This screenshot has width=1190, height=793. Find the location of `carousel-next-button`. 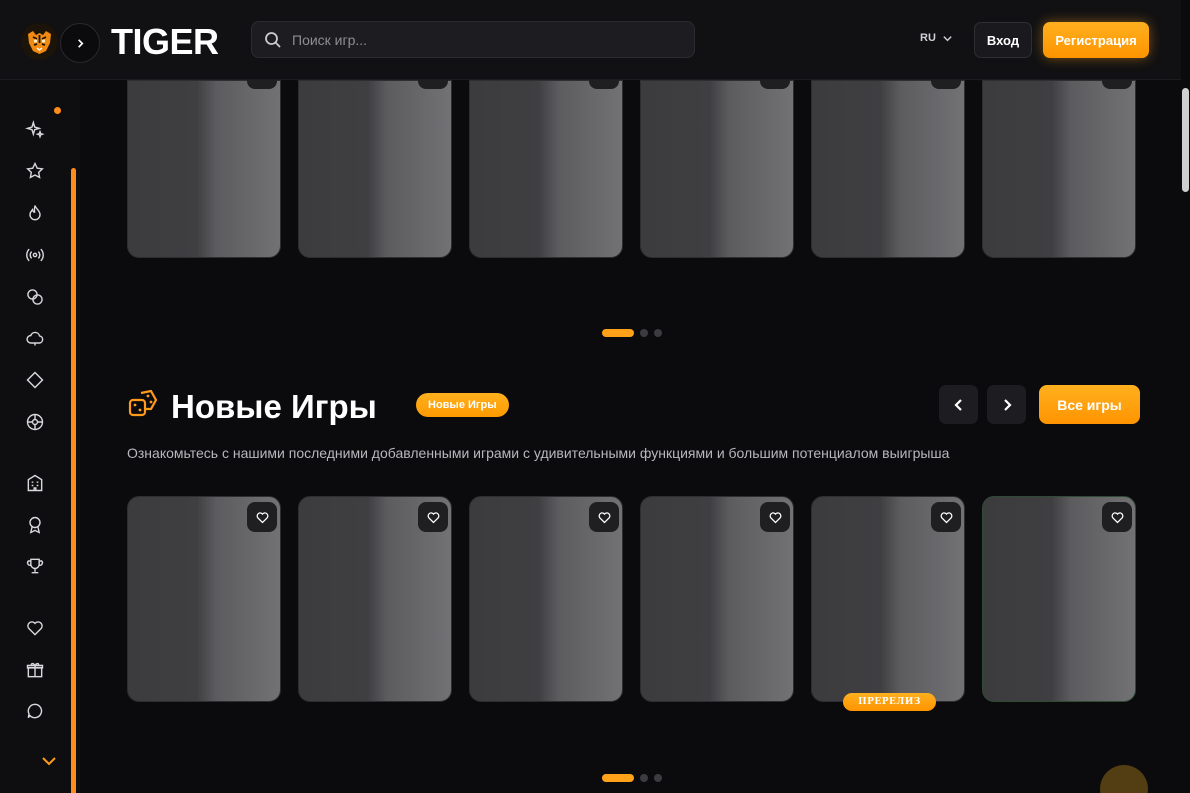

carousel-next-button is located at coordinates (1006, 404).